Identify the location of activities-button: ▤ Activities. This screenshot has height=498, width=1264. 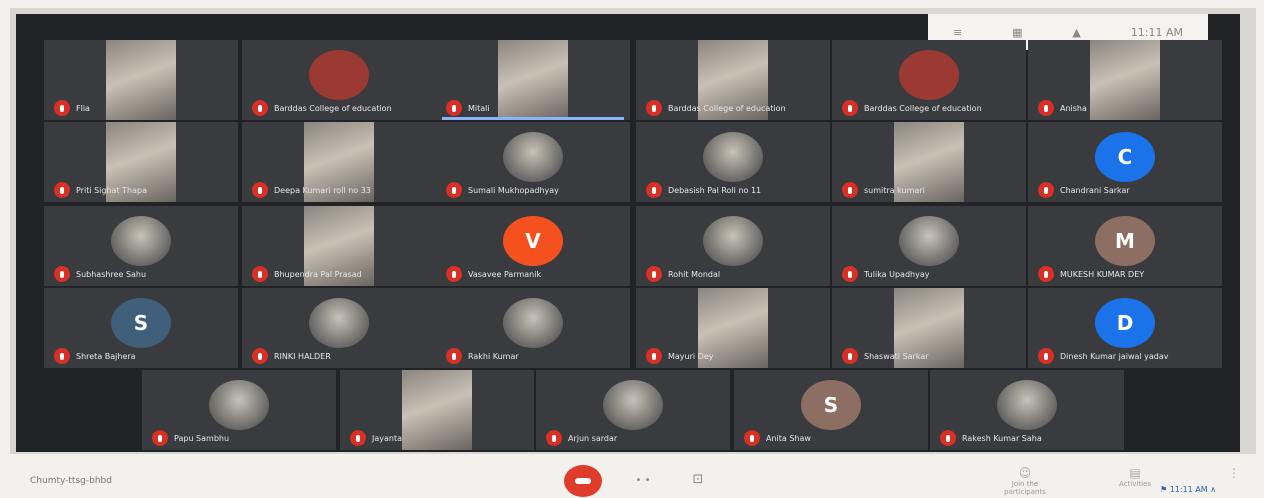
(1135, 477).